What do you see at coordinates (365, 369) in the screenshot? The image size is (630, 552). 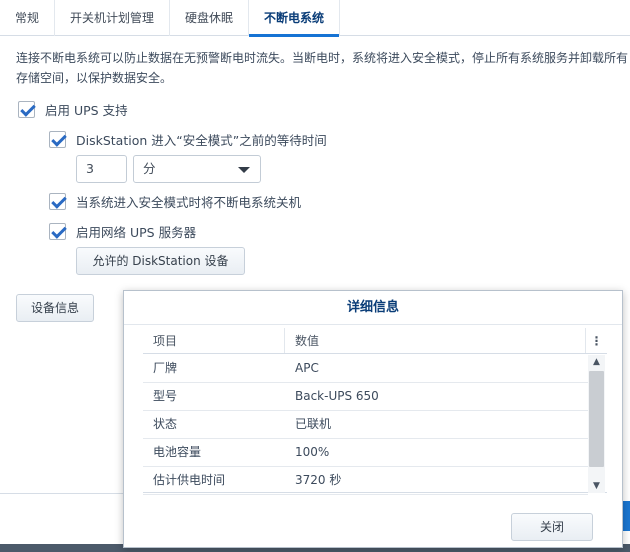 I see `table-row: 厂牌 APC` at bounding box center [365, 369].